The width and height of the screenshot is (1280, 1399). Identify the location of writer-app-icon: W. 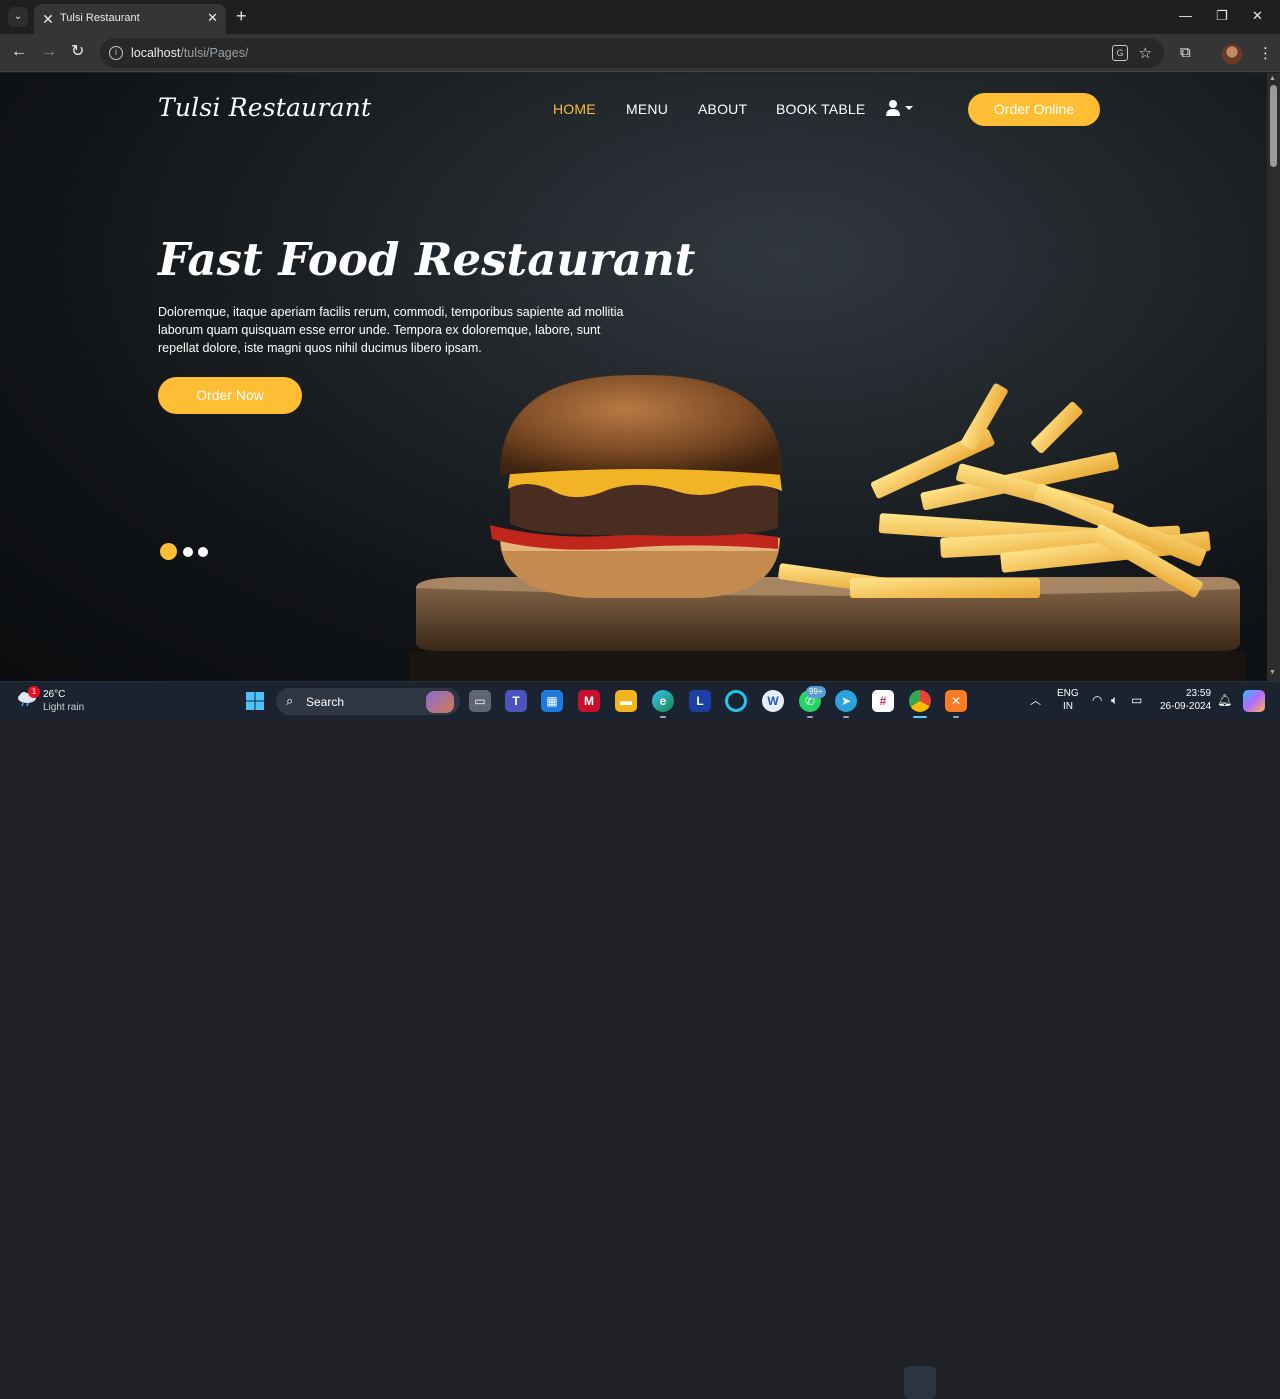
(773, 701).